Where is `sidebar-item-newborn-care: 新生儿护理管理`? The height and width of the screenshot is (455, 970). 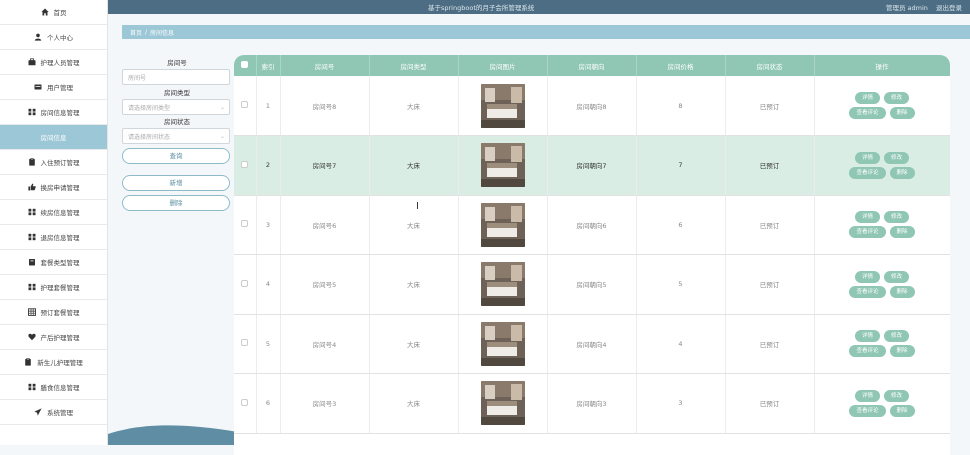 sidebar-item-newborn-care: 新生儿护理管理 is located at coordinates (53, 362).